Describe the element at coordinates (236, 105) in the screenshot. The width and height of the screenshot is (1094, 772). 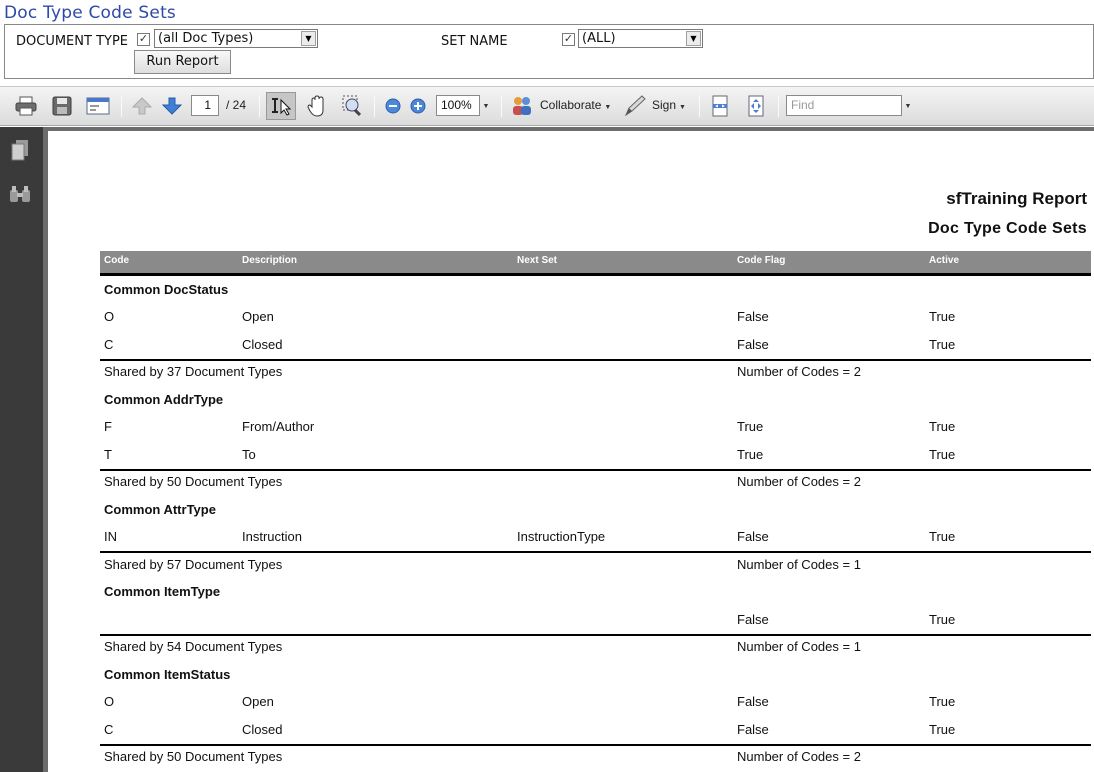
I see `page-total: / 24` at that location.